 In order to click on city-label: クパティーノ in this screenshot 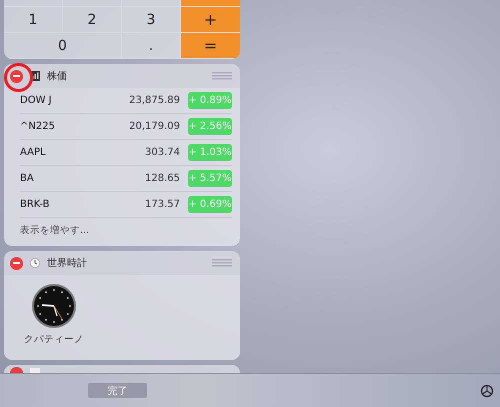, I will do `click(54, 339)`.